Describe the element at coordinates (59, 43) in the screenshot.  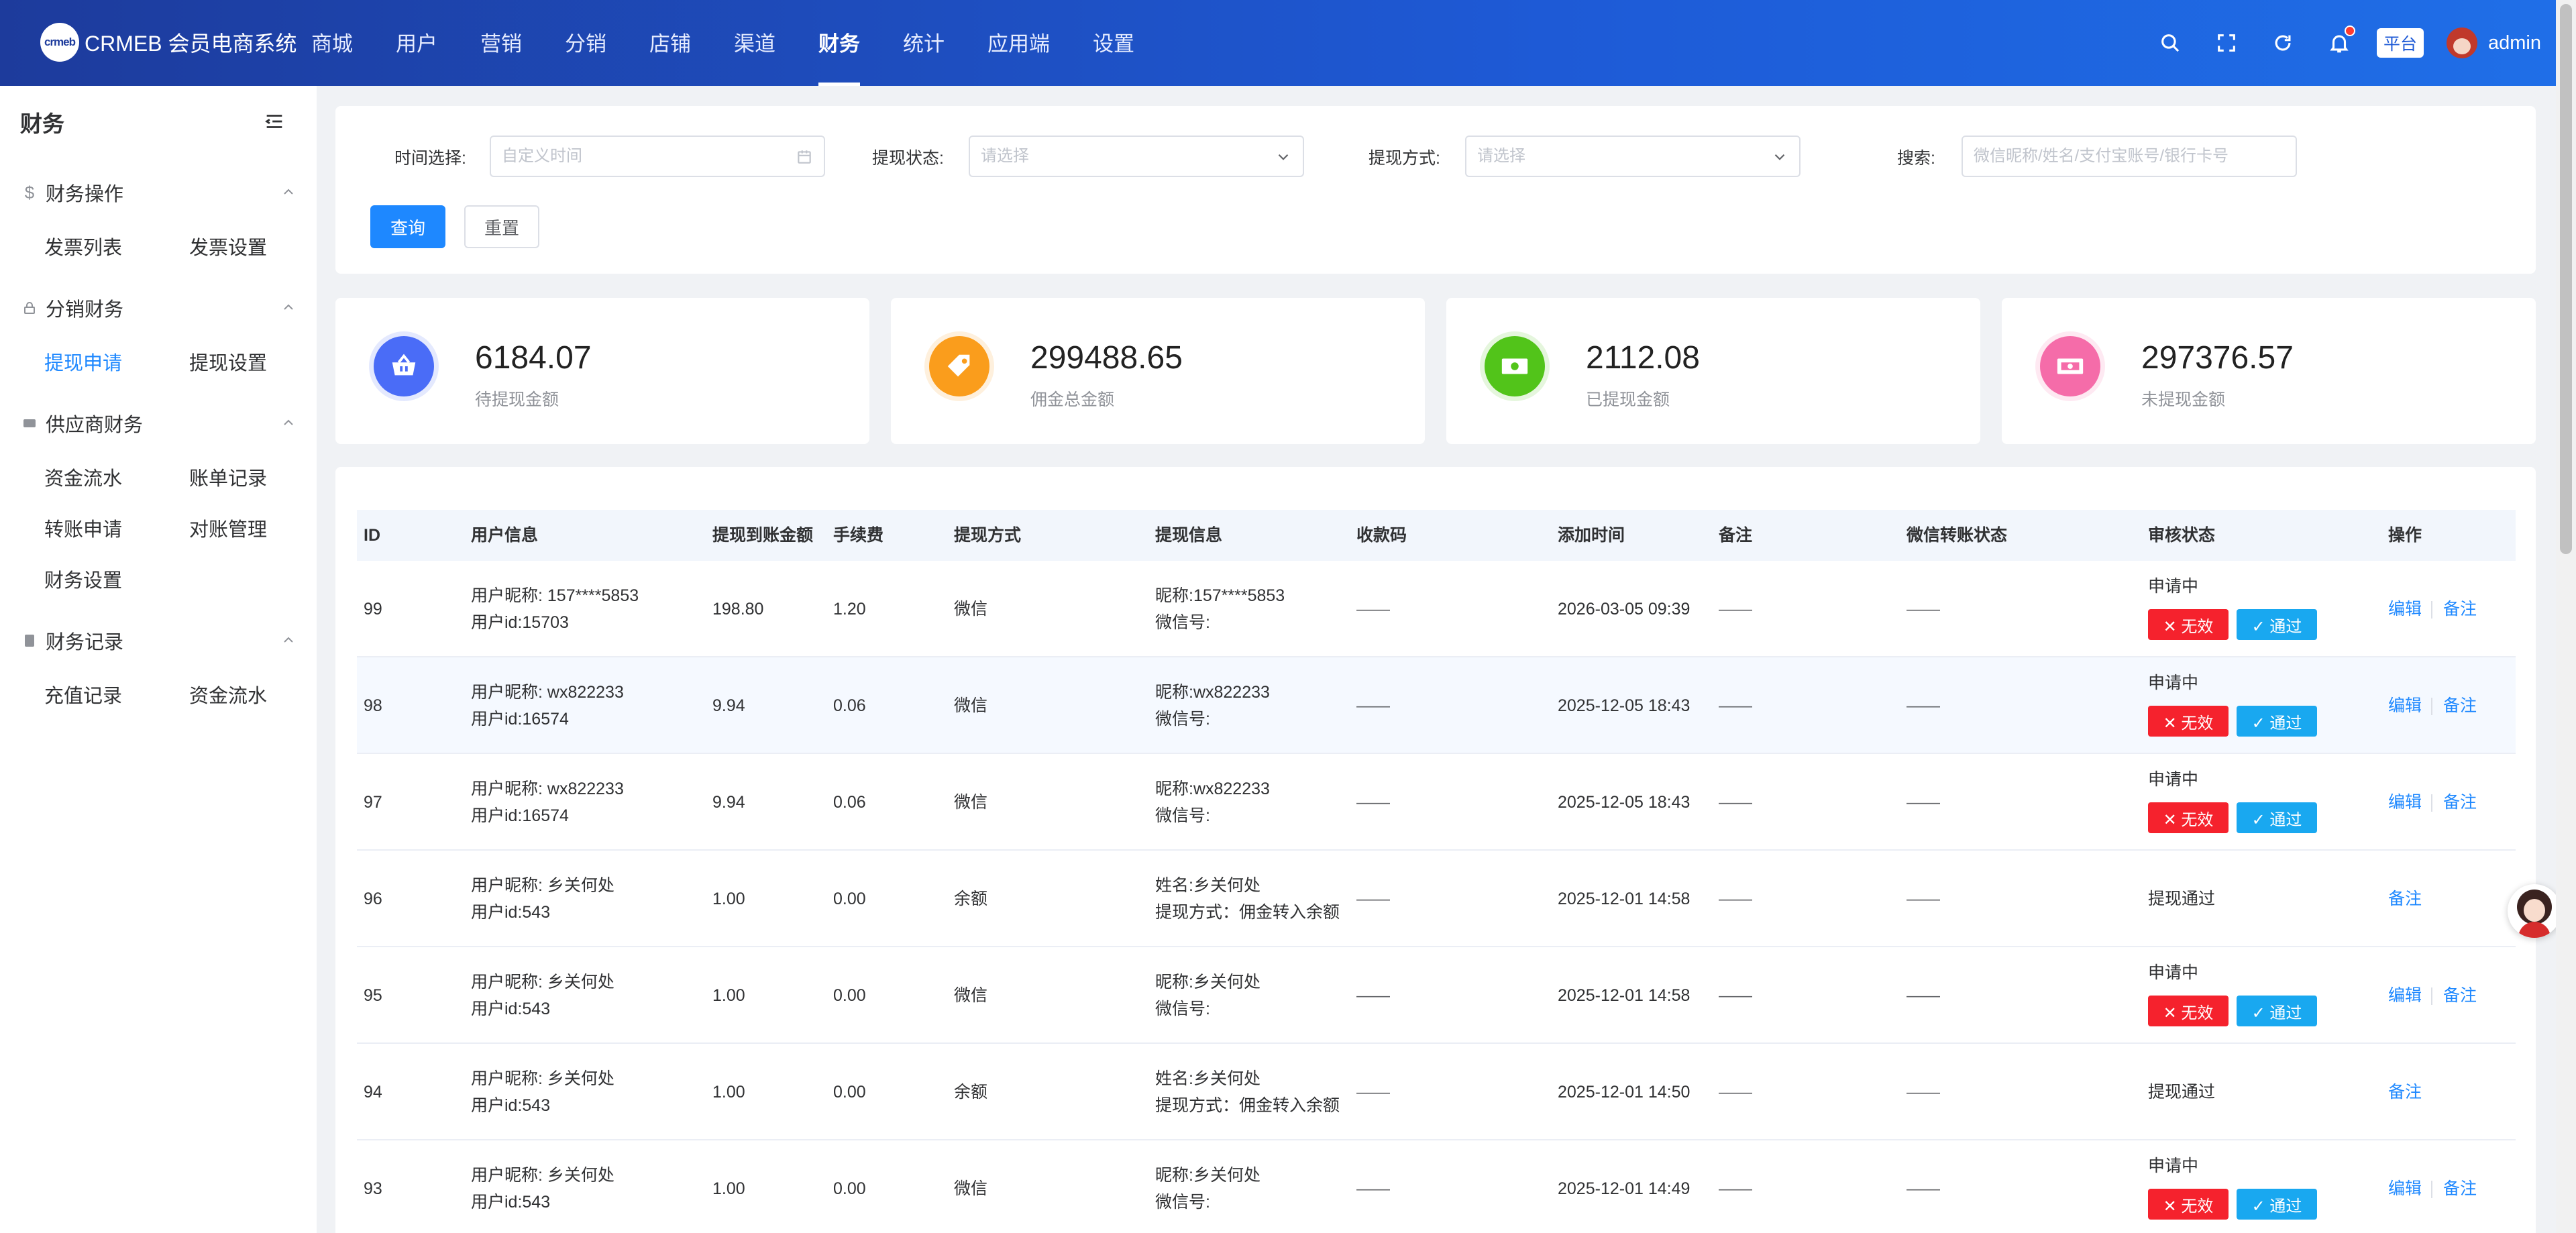
I see `logo-mark: crmeb` at that location.